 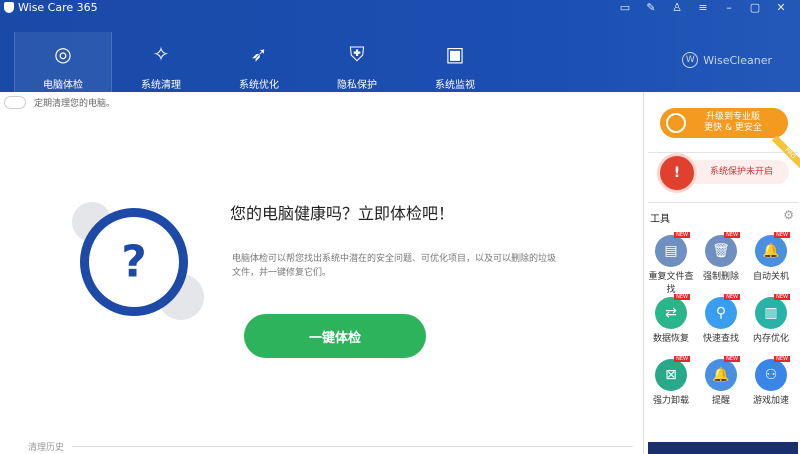 I want to click on tab-clean: ✧ 系统清理, so click(x=161, y=62).